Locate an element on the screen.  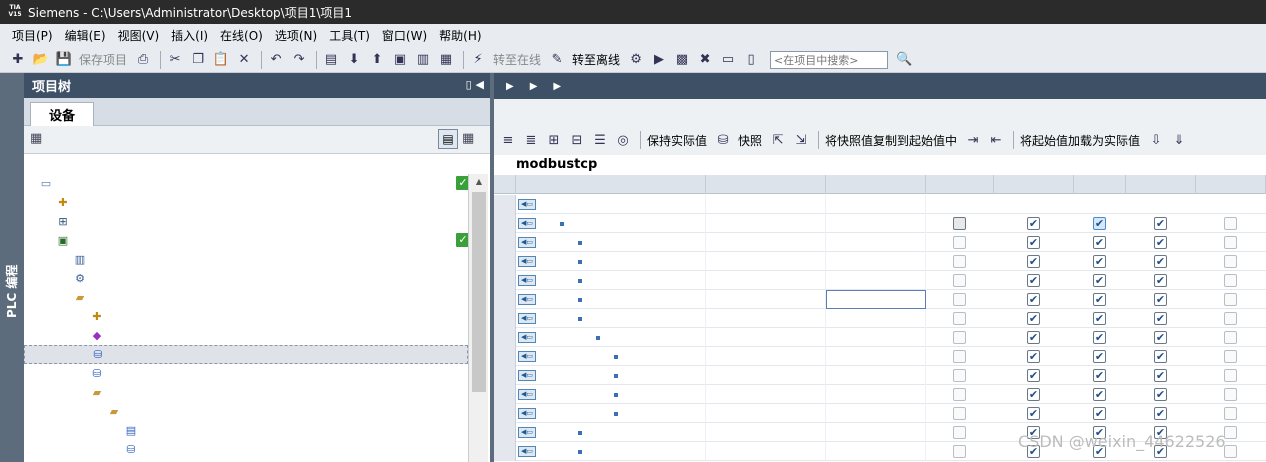
tree-item: ✚ is located at coordinates (246, 316).